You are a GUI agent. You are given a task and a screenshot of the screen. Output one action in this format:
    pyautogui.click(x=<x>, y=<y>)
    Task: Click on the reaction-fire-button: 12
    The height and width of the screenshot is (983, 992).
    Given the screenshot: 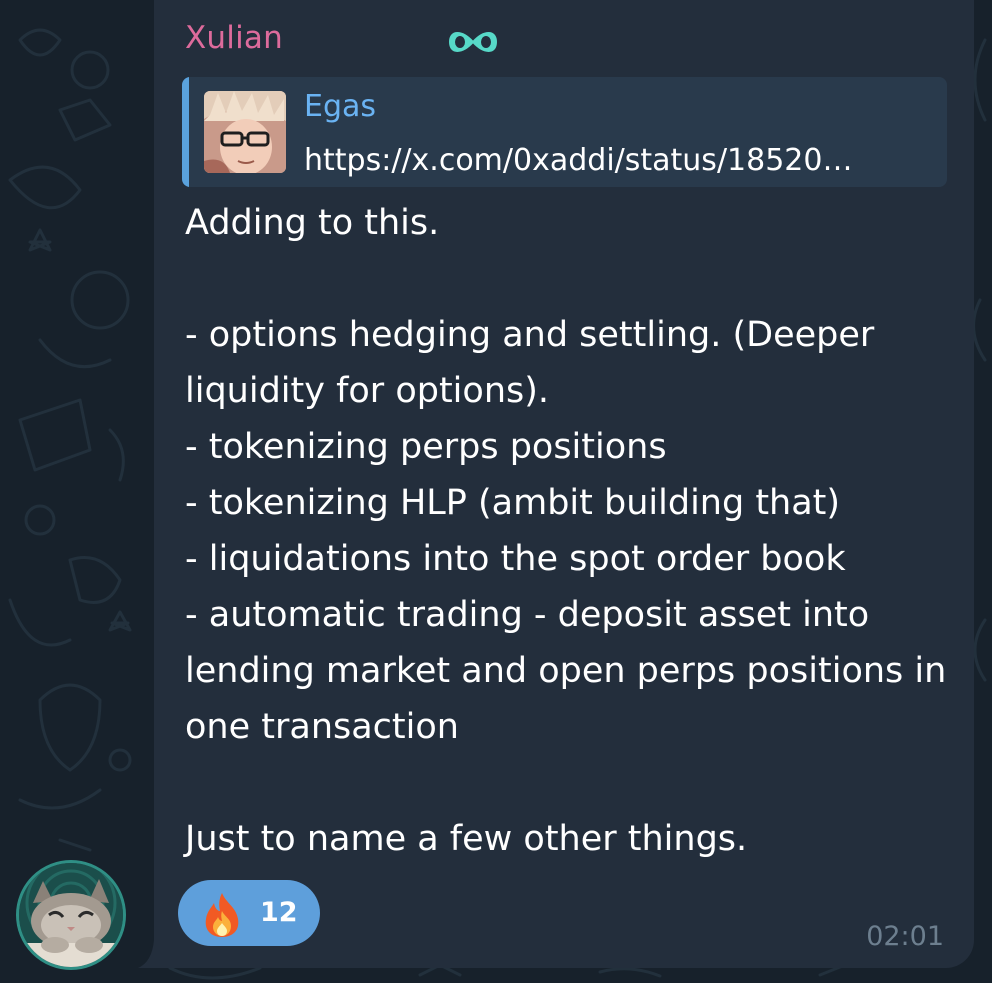 What is the action you would take?
    pyautogui.click(x=249, y=913)
    